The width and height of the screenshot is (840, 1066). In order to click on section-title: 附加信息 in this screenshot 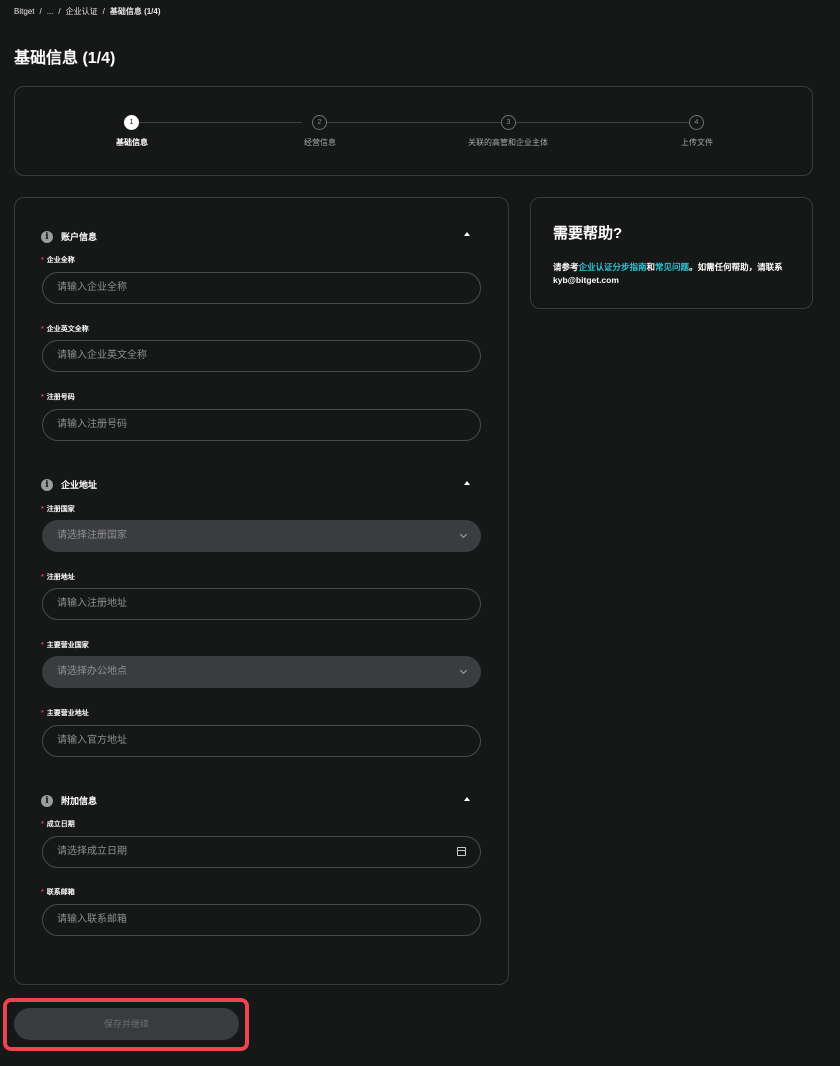, I will do `click(79, 801)`.